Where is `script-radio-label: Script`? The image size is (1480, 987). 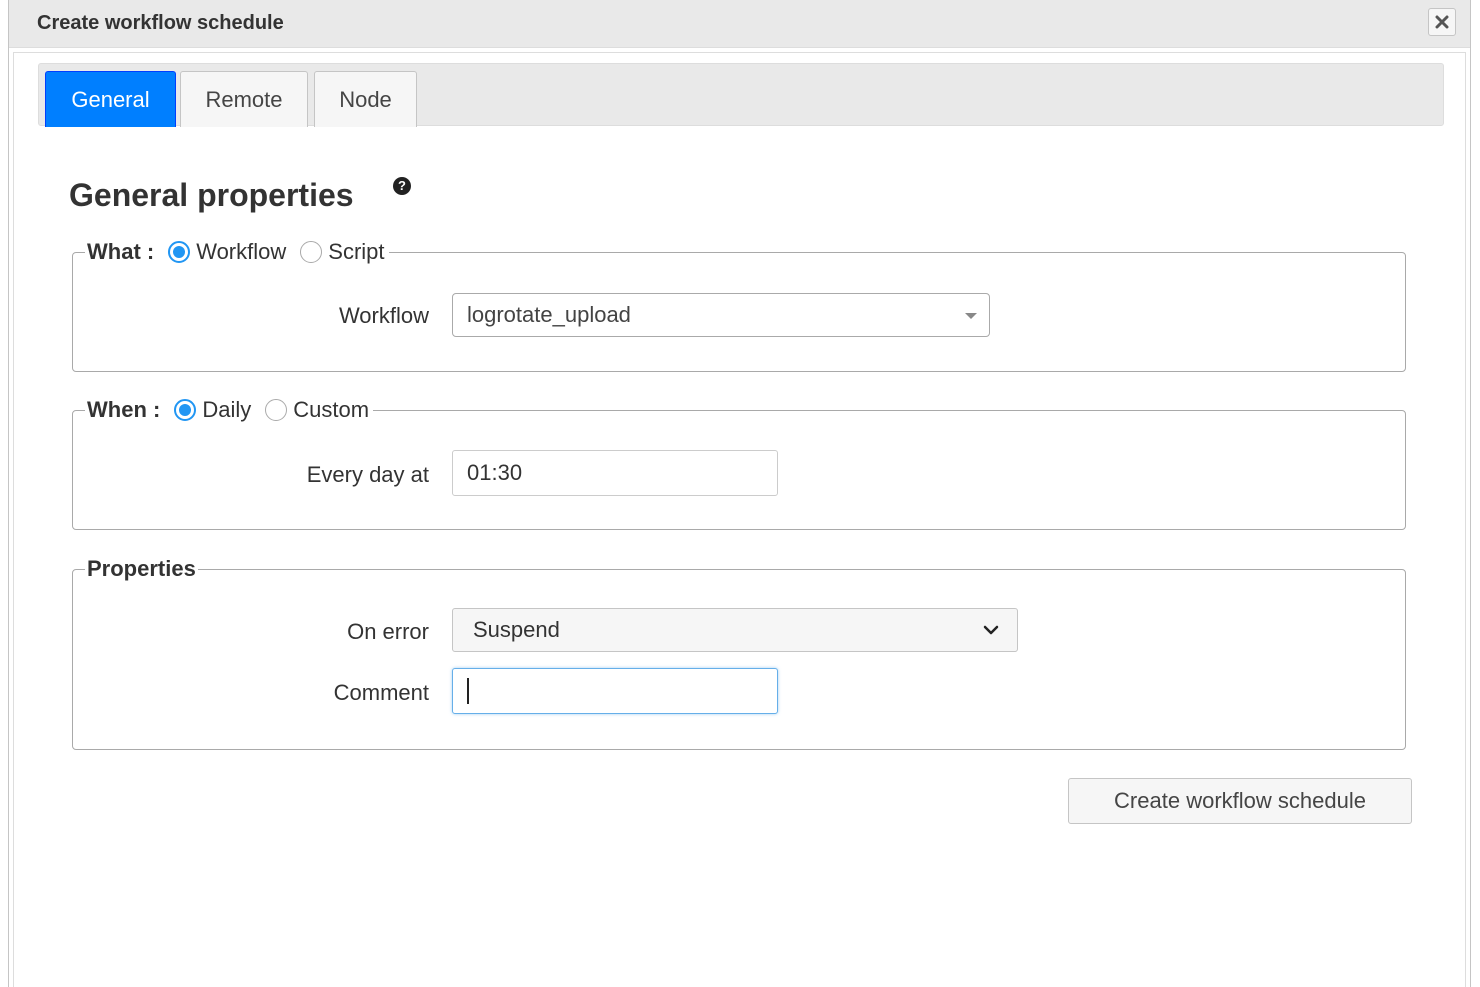
script-radio-label: Script is located at coordinates (356, 252).